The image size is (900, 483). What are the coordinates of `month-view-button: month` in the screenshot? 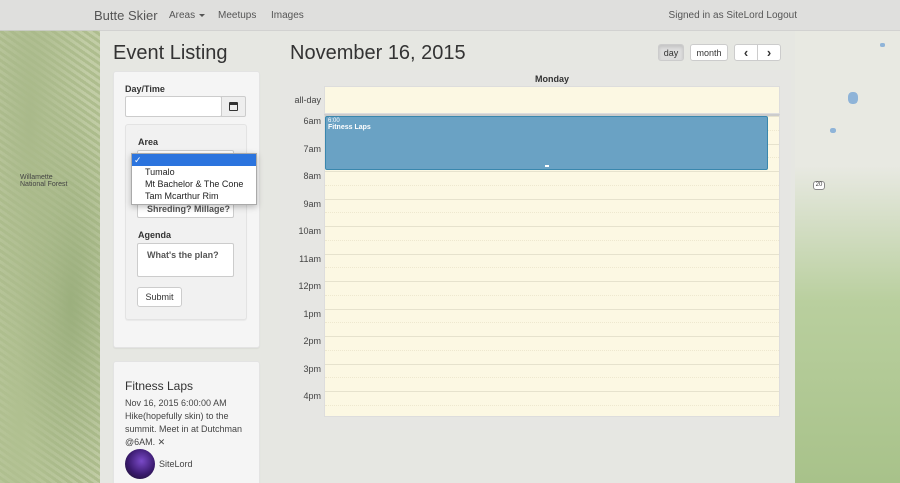 It's located at (709, 52).